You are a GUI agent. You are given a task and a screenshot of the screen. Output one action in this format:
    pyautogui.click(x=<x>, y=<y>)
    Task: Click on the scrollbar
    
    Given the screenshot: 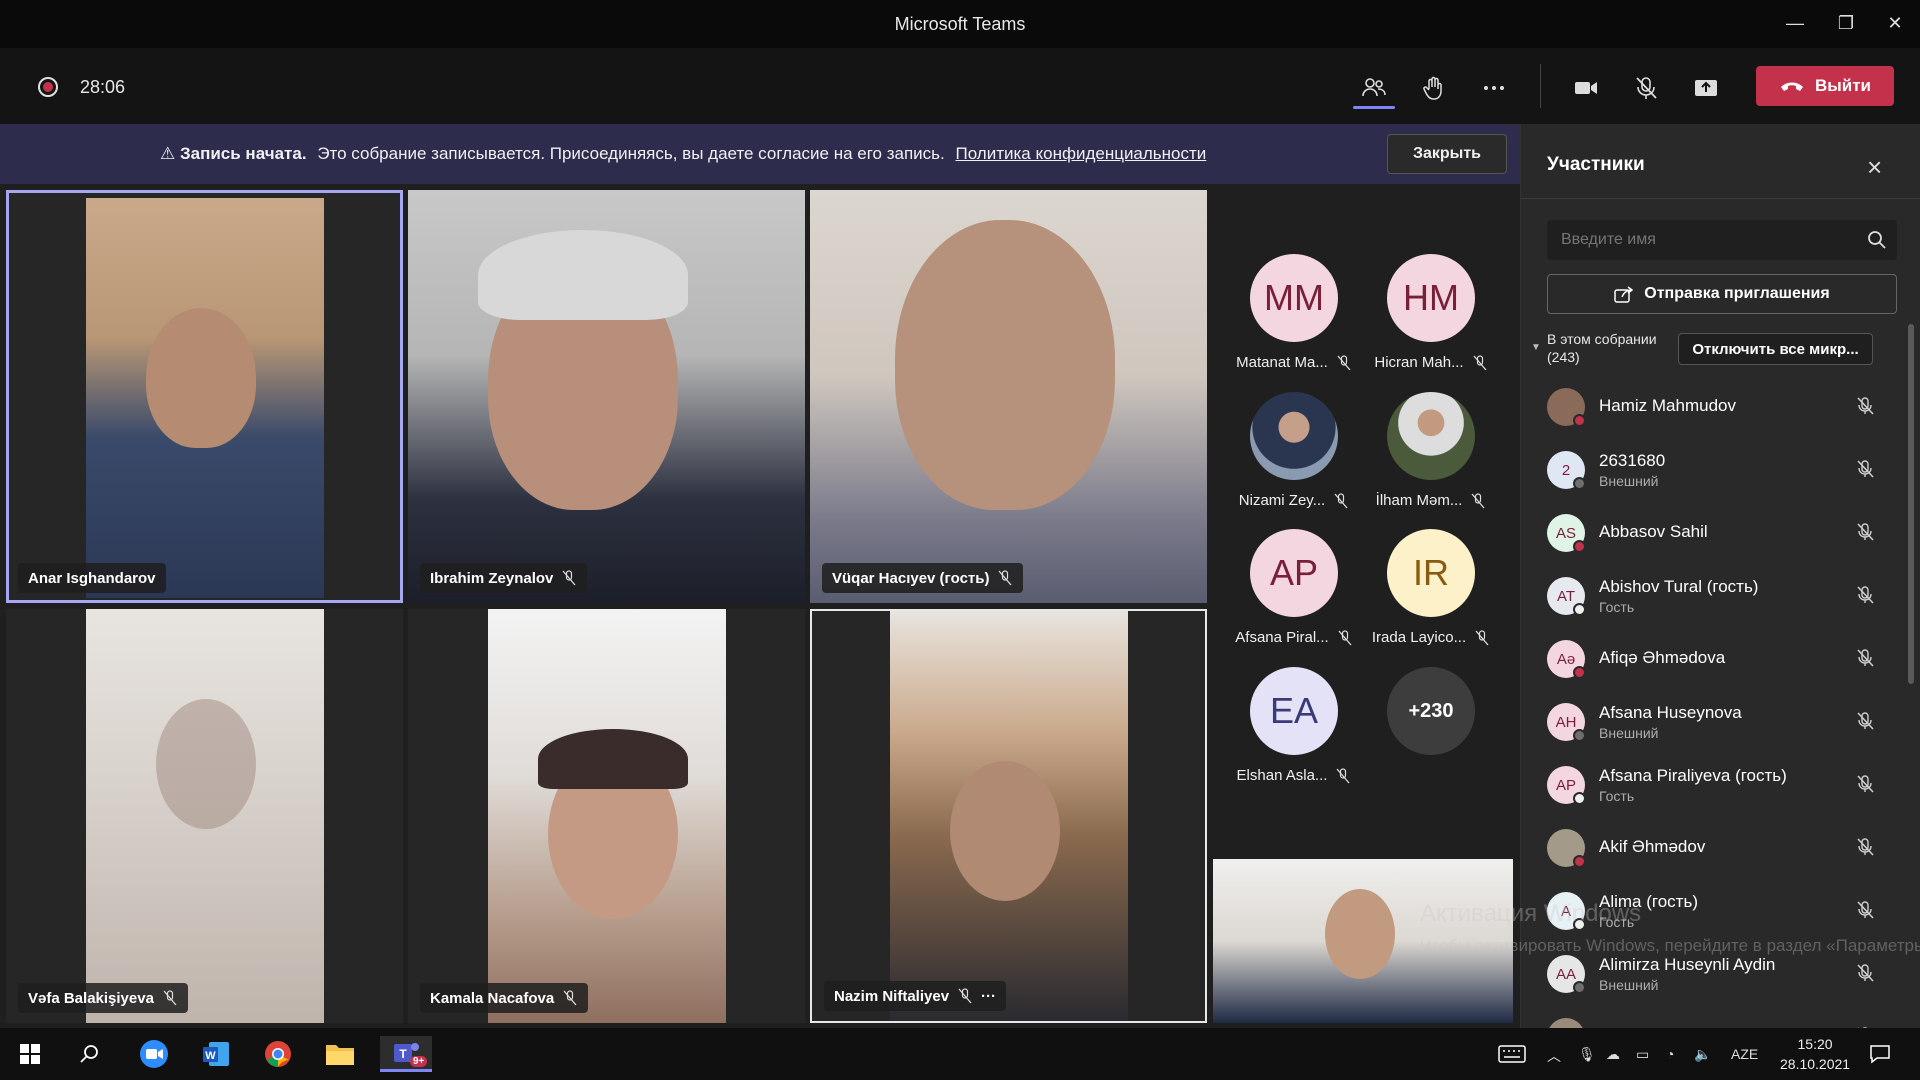 What is the action you would take?
    pyautogui.click(x=1911, y=504)
    